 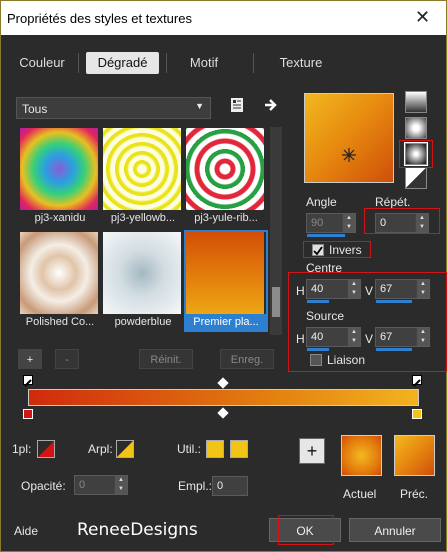 I want to click on help-link: Aide, so click(x=26, y=531).